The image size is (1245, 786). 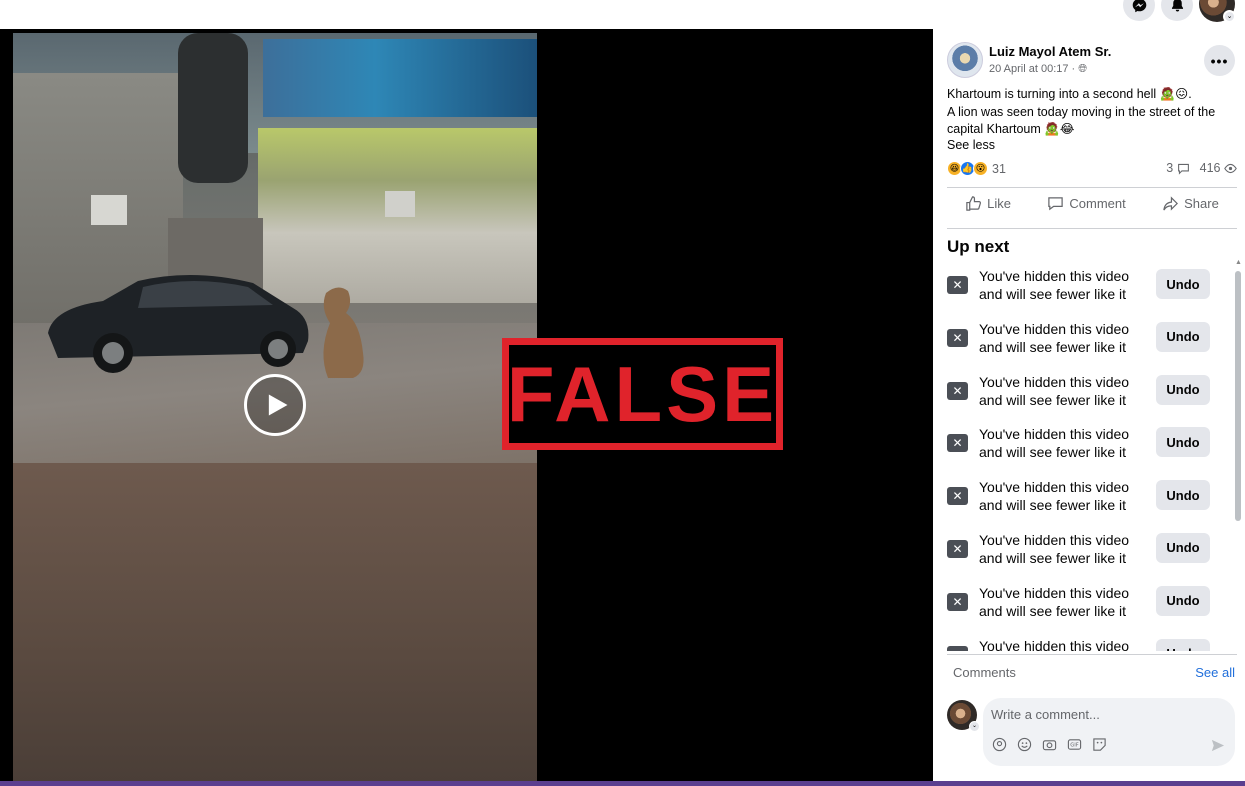 I want to click on camera-icon, so click(x=1049, y=744).